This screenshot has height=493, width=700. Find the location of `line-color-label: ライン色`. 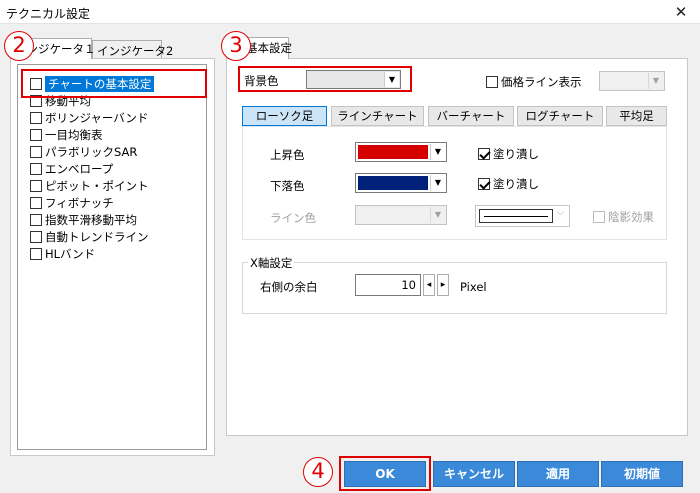

line-color-label: ライン色 is located at coordinates (293, 218).